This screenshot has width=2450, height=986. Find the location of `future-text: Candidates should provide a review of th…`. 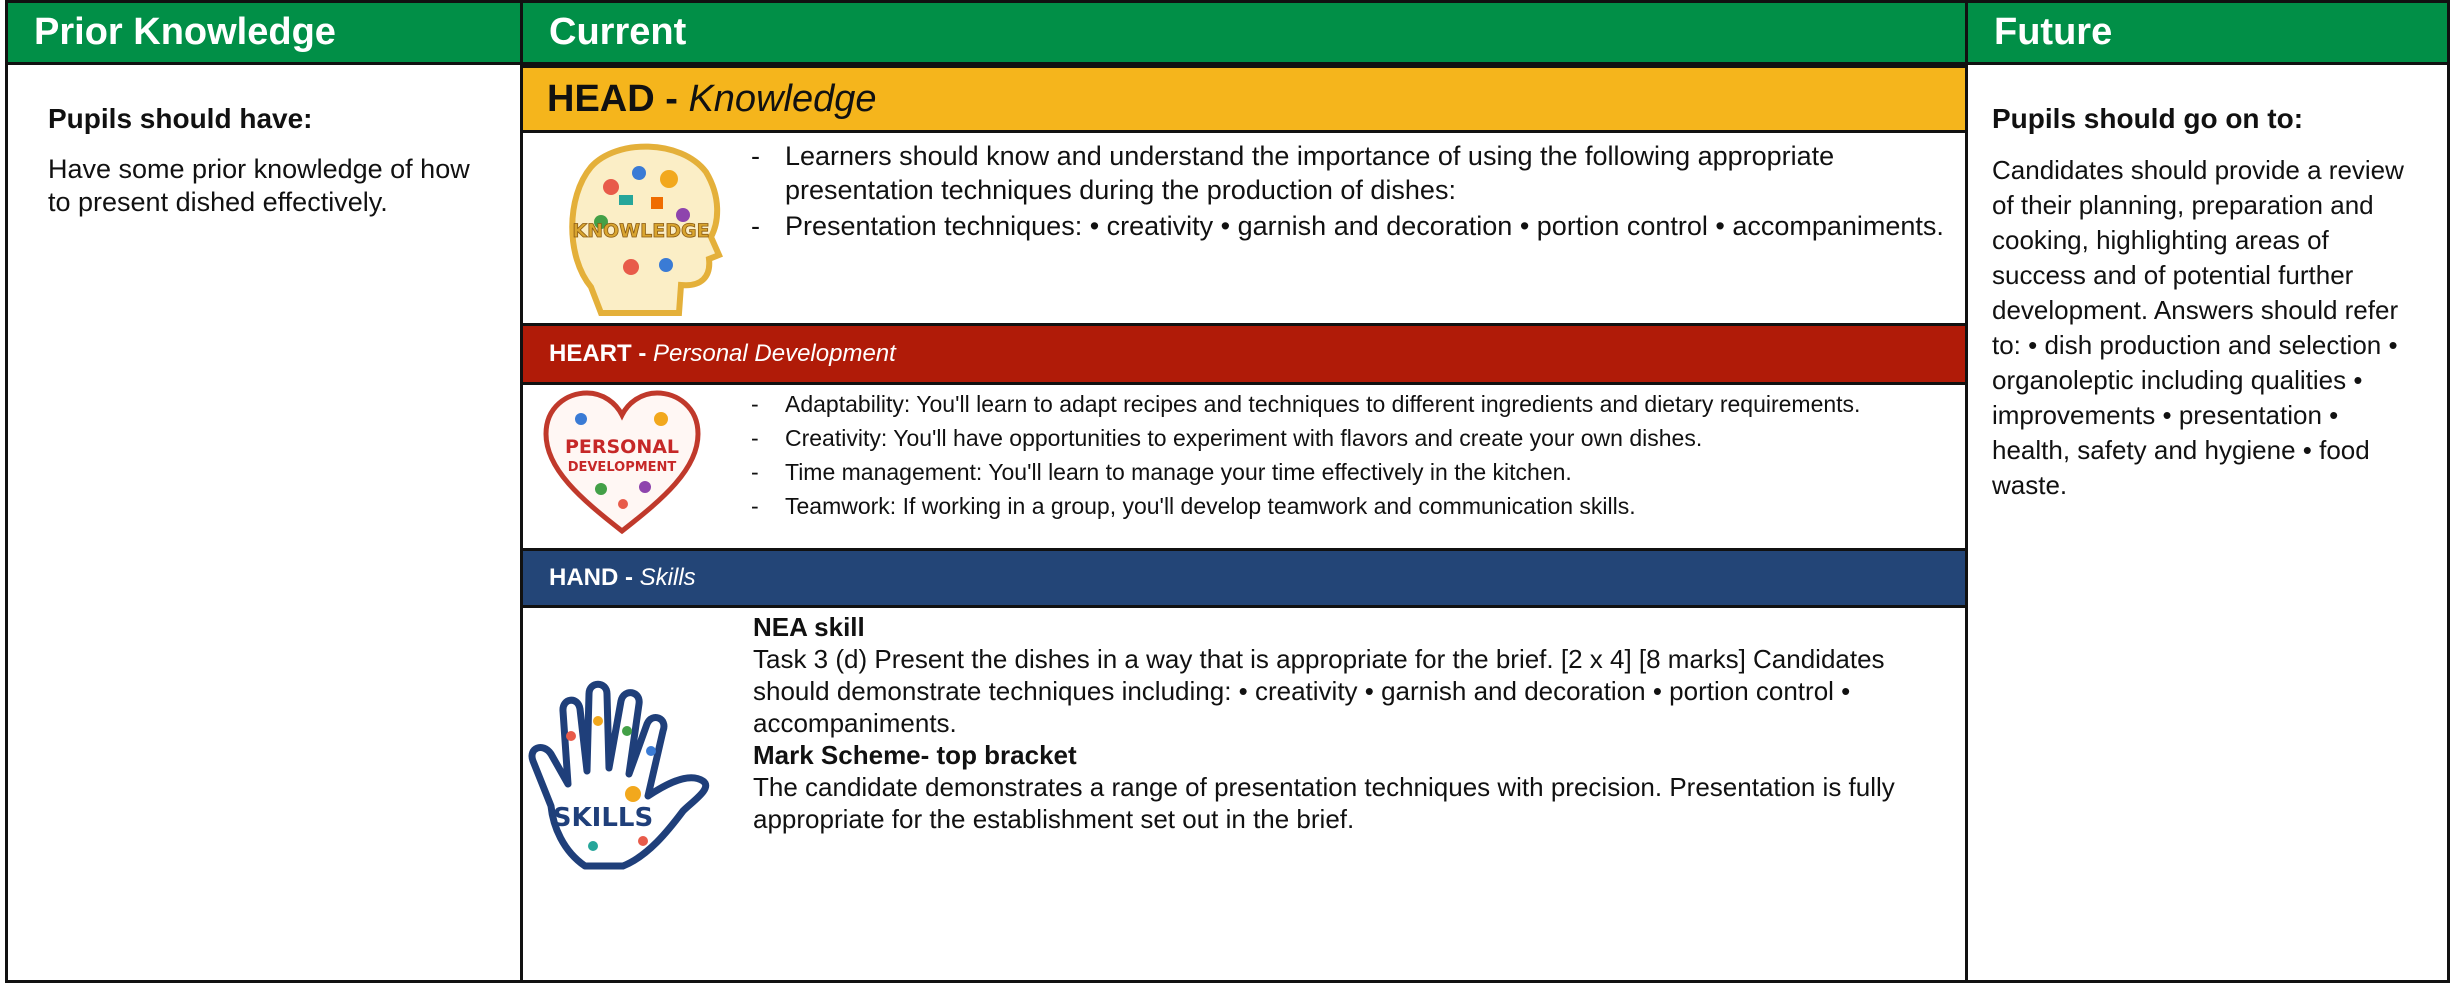

future-text: Candidates should provide a review of th… is located at coordinates (2198, 327).